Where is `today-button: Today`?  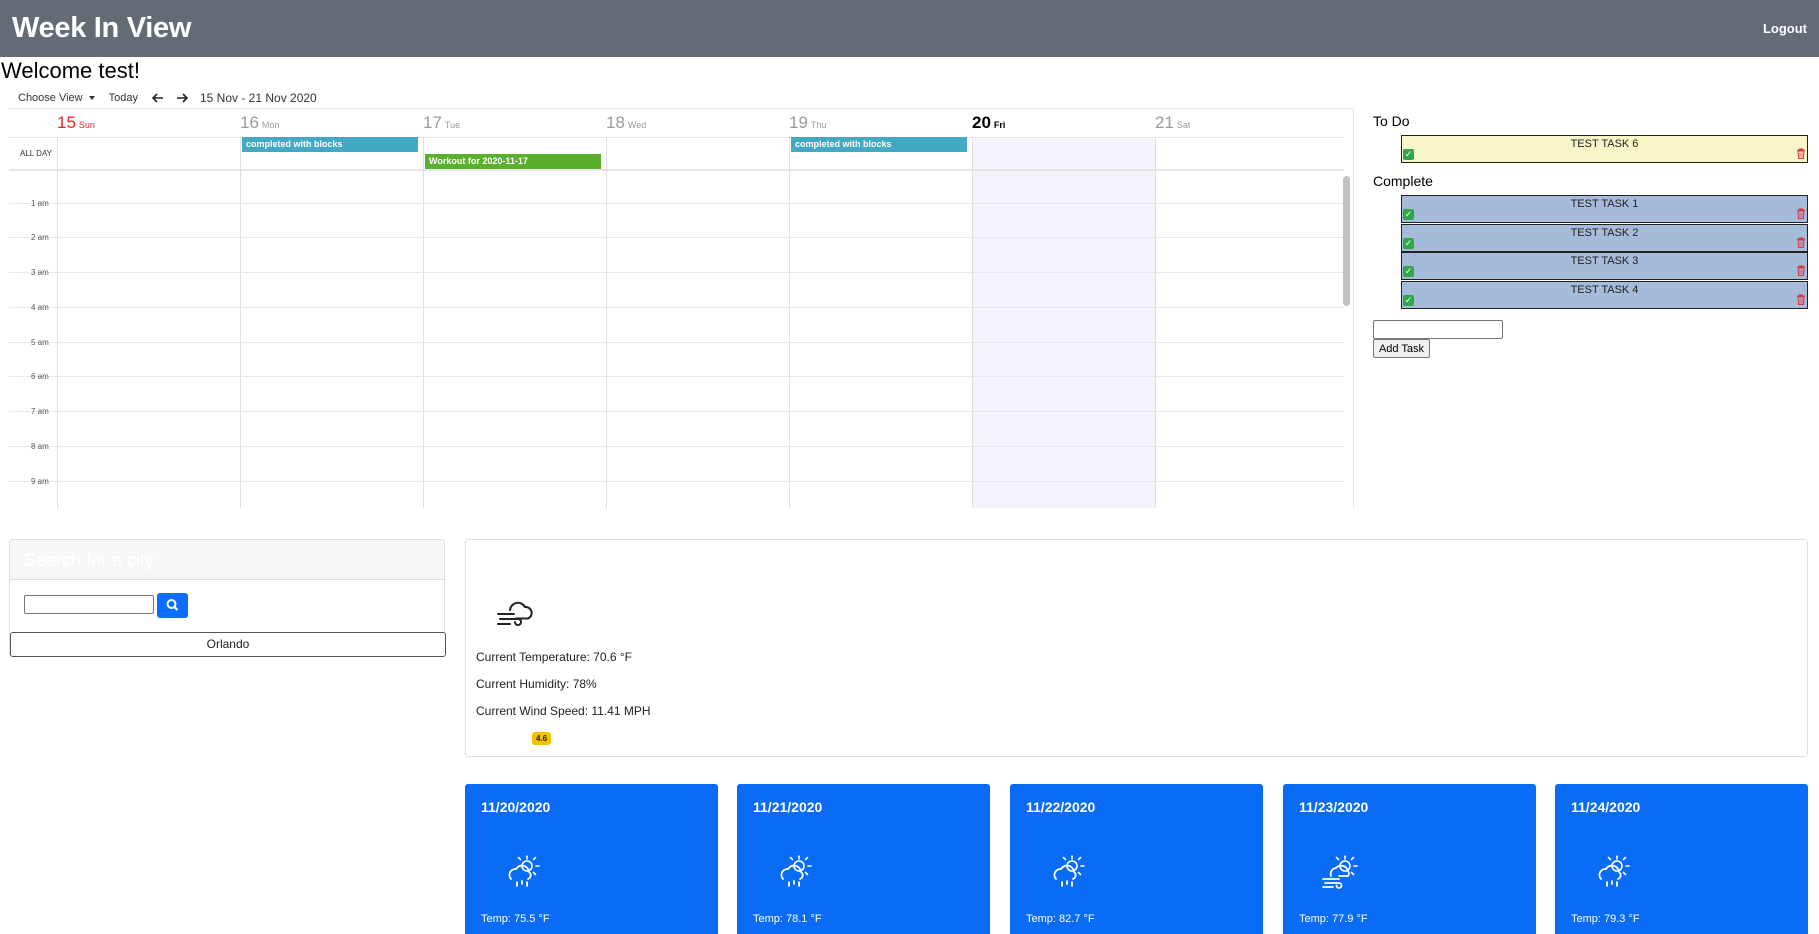 today-button: Today is located at coordinates (123, 98).